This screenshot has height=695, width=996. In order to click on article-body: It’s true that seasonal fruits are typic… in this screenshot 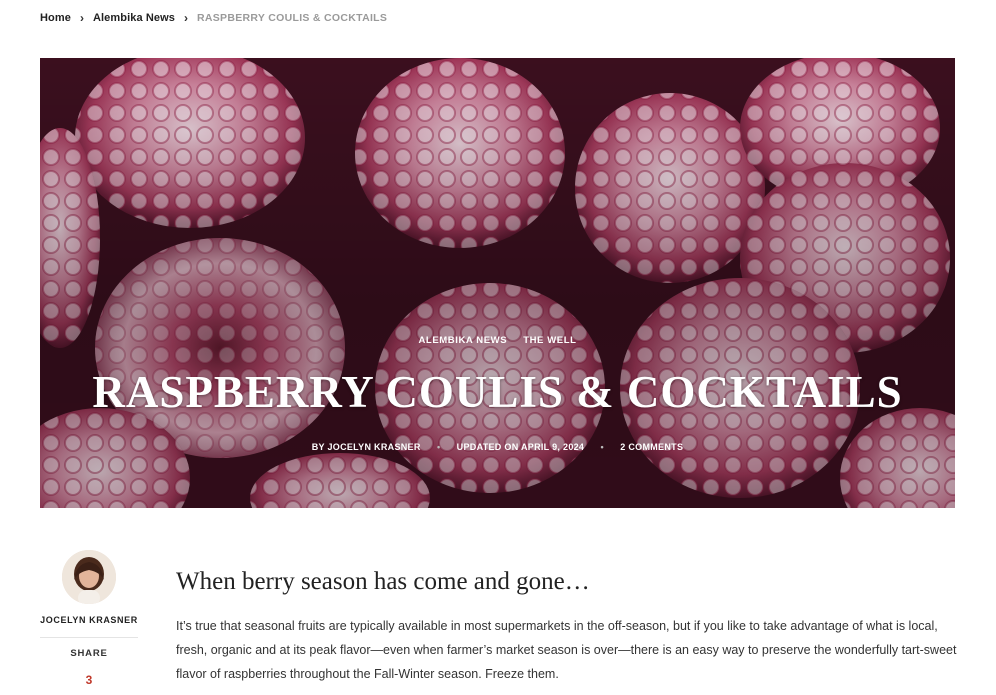, I will do `click(566, 650)`.